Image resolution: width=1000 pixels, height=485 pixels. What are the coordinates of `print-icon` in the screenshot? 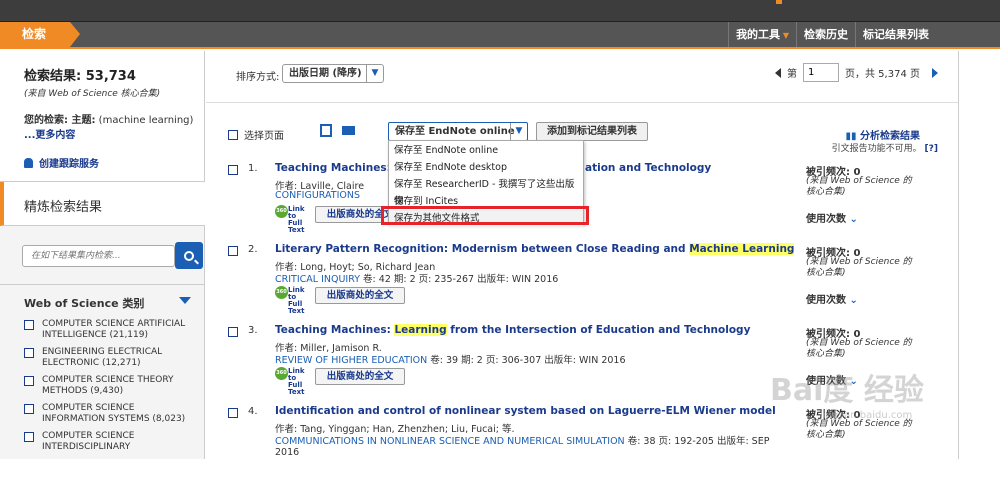 It's located at (326, 130).